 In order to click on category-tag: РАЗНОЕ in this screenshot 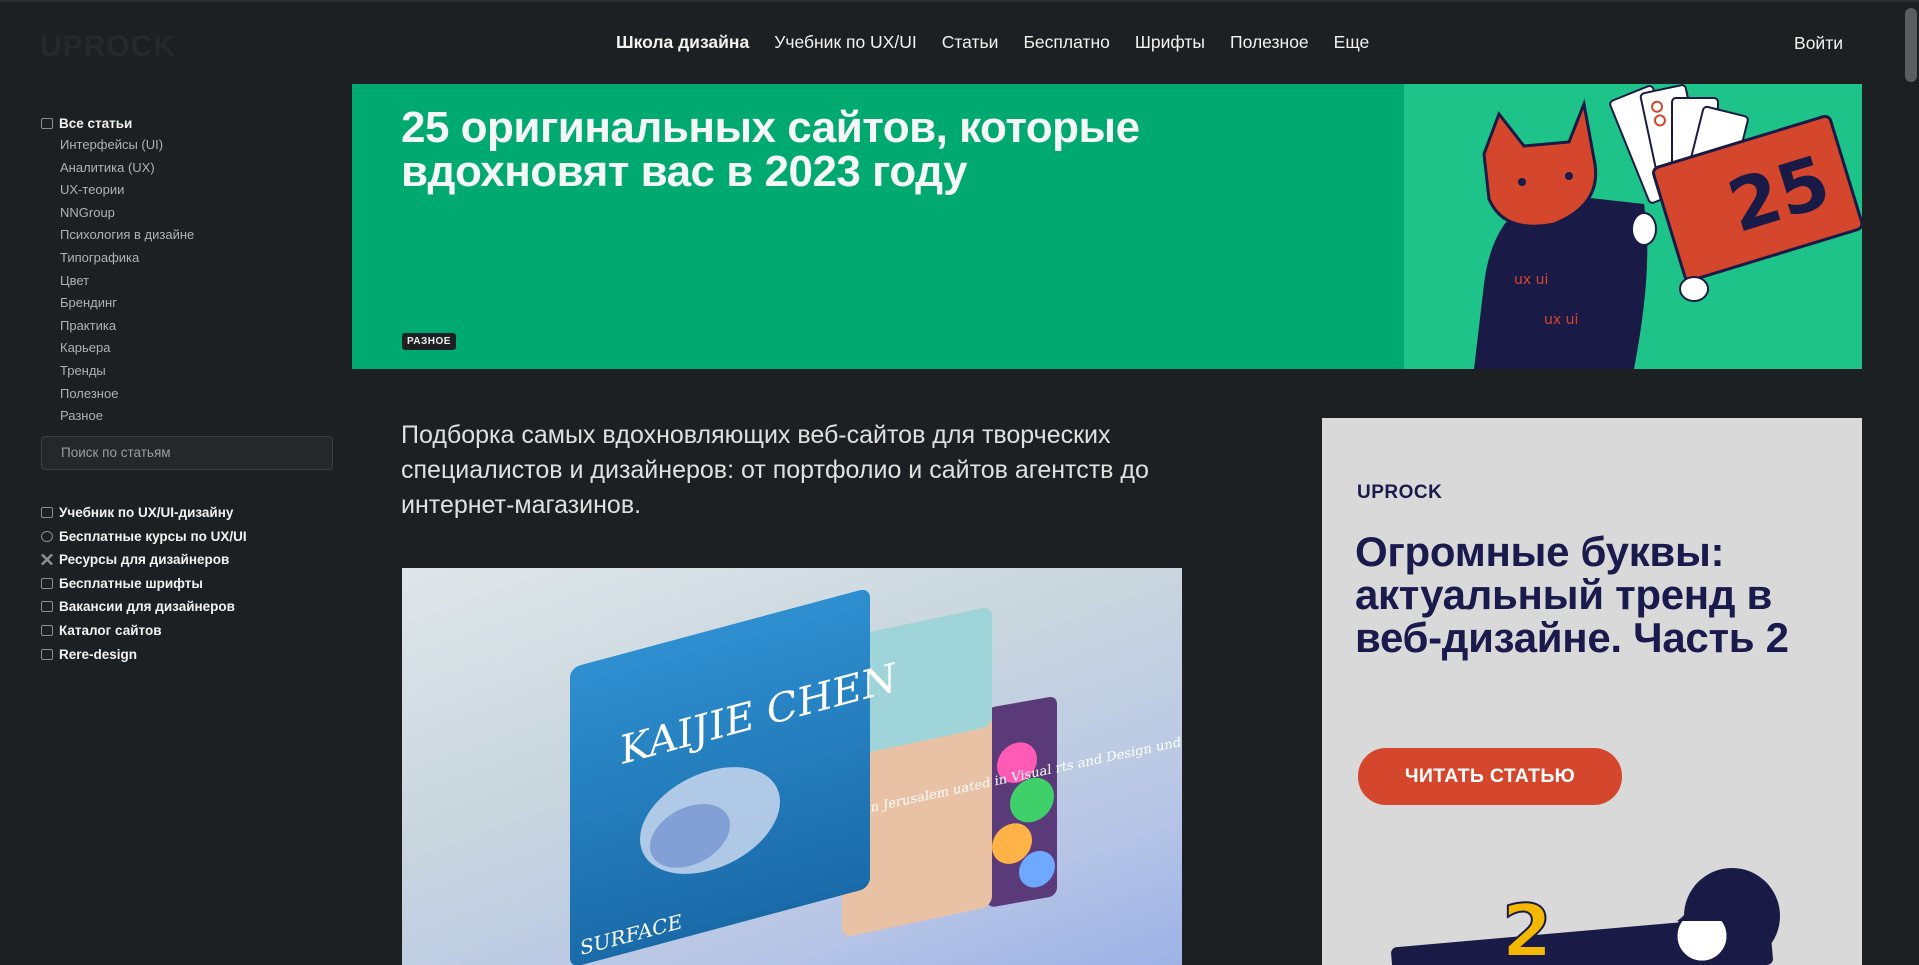, I will do `click(429, 341)`.